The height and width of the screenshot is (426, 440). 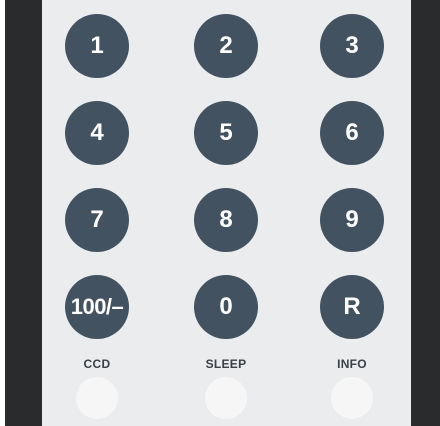 I want to click on key-6: 6, so click(x=352, y=133).